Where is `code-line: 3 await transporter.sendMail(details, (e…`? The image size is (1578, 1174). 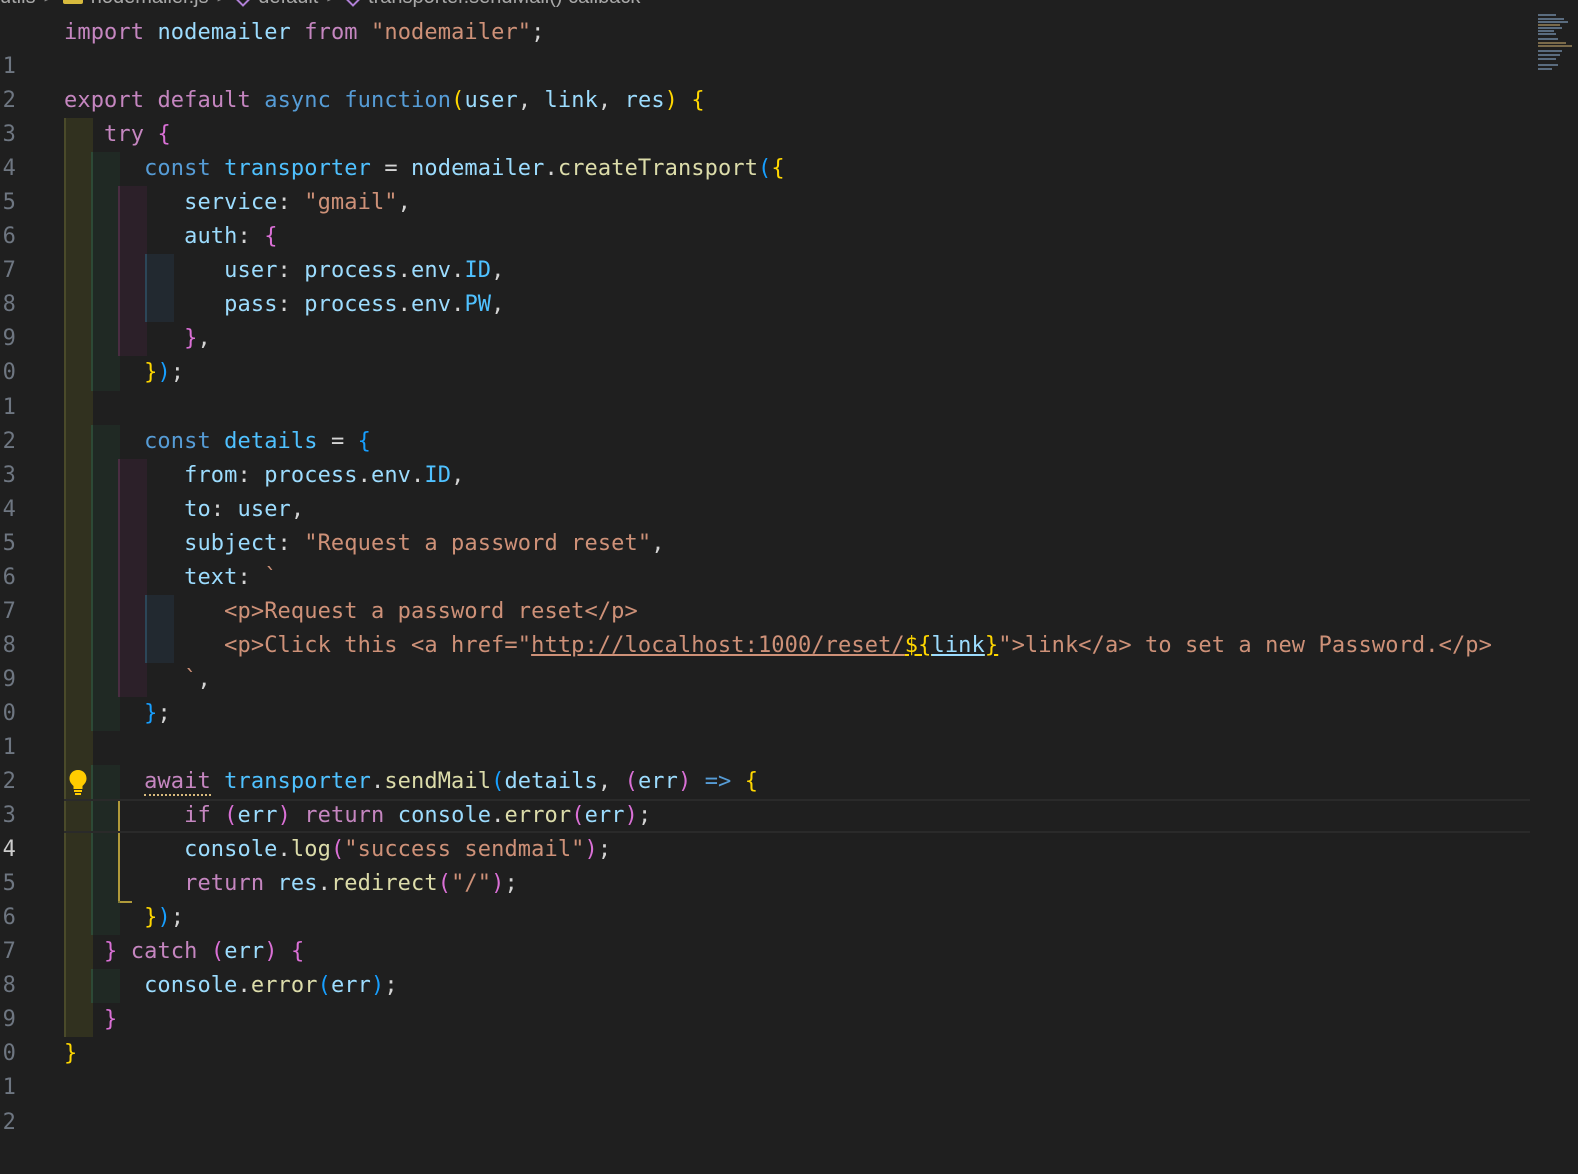 code-line: 3 await transporter.sendMail(details, (e… is located at coordinates (765, 796).